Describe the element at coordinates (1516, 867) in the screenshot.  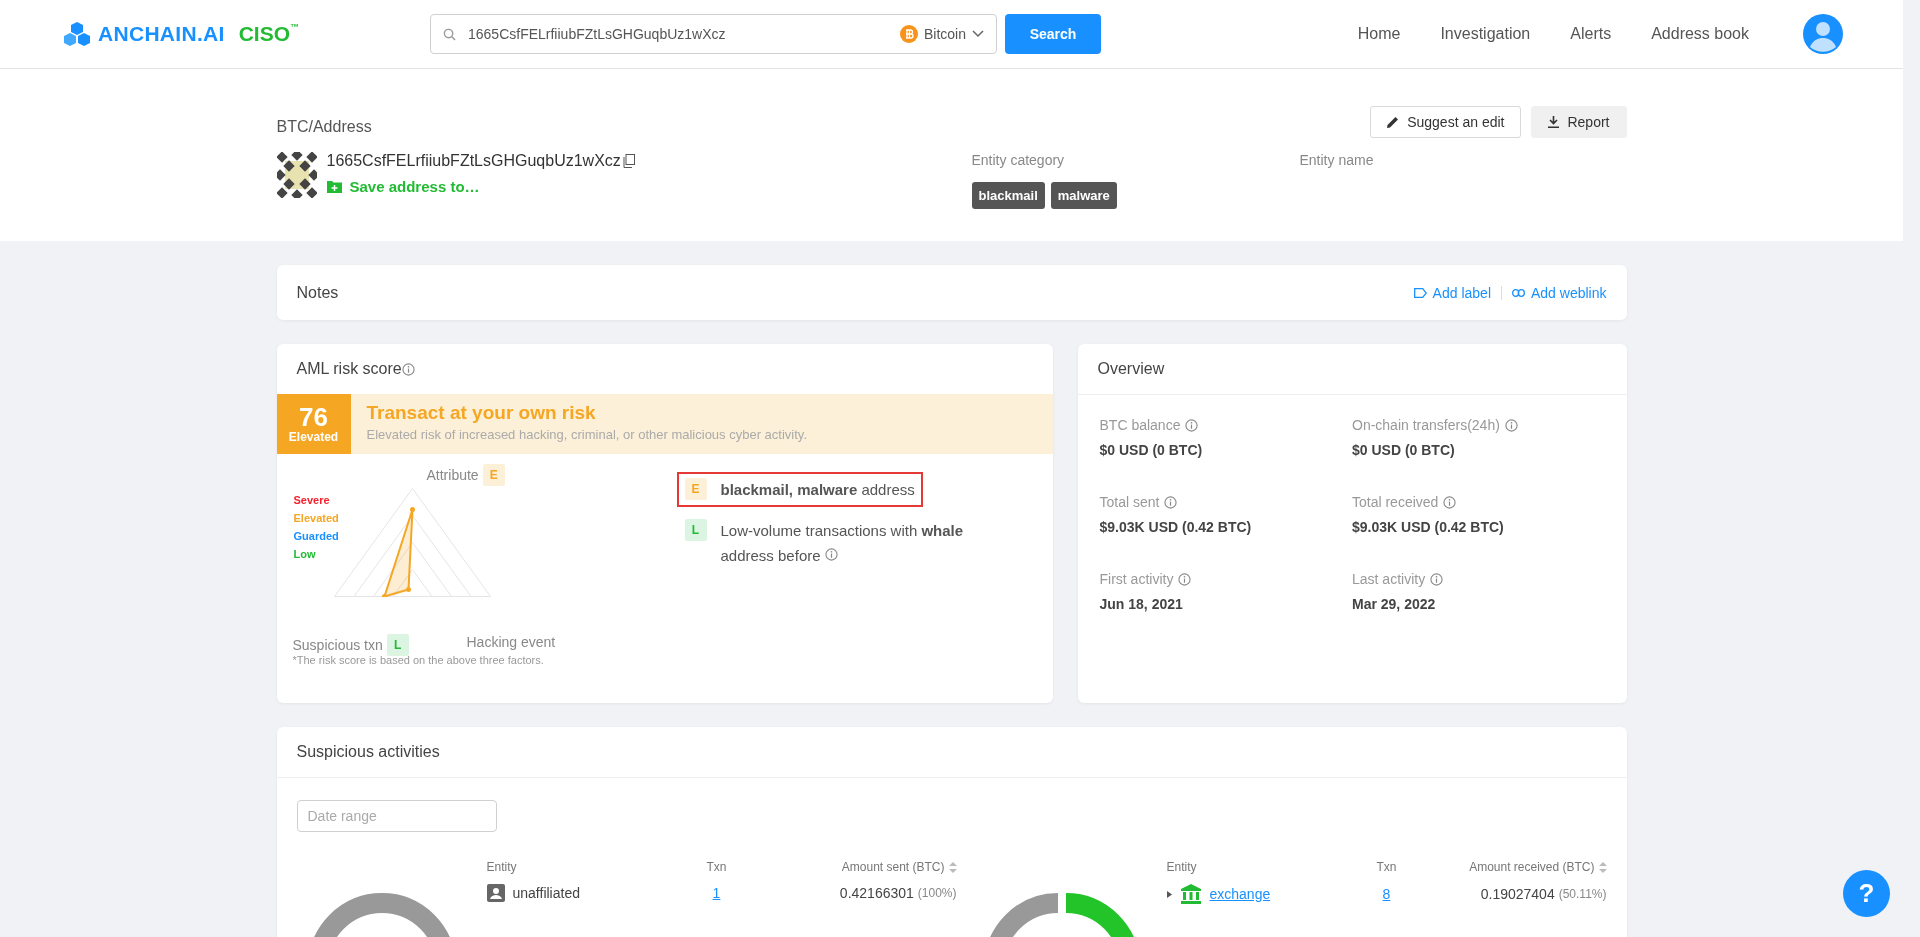
I see `column-header: Amount received (BTC)` at that location.